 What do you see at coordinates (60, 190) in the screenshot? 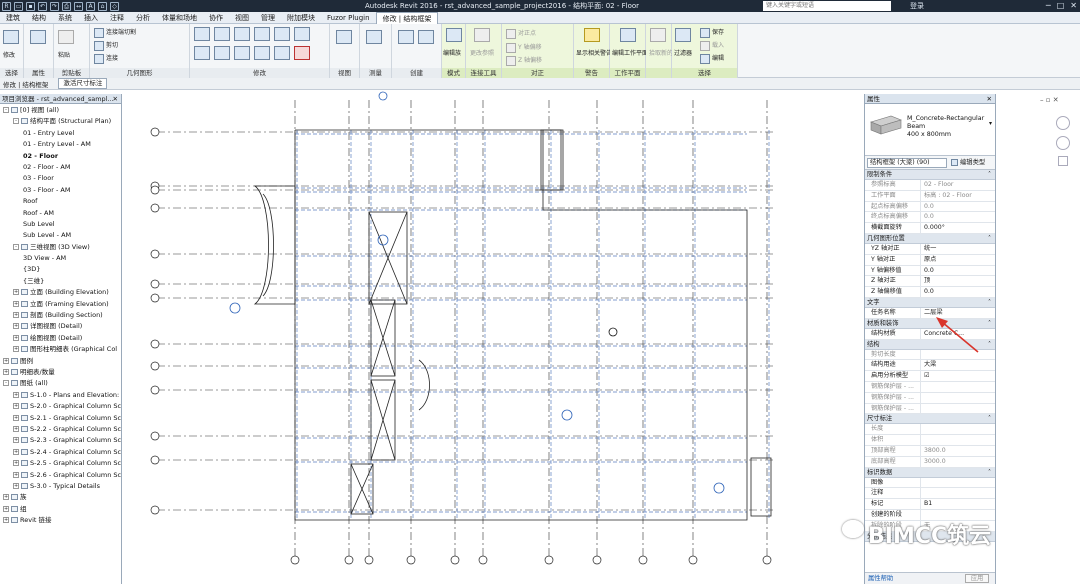
I see `browser-tree-item: 03 - Floor - AM` at bounding box center [60, 190].